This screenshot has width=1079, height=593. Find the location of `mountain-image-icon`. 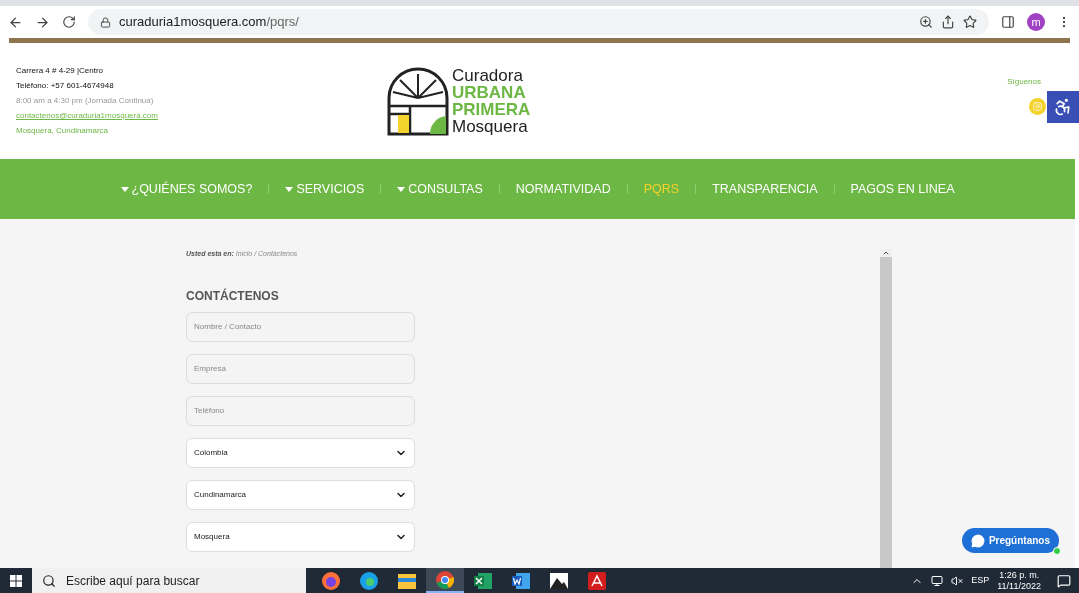

mountain-image-icon is located at coordinates (559, 580).